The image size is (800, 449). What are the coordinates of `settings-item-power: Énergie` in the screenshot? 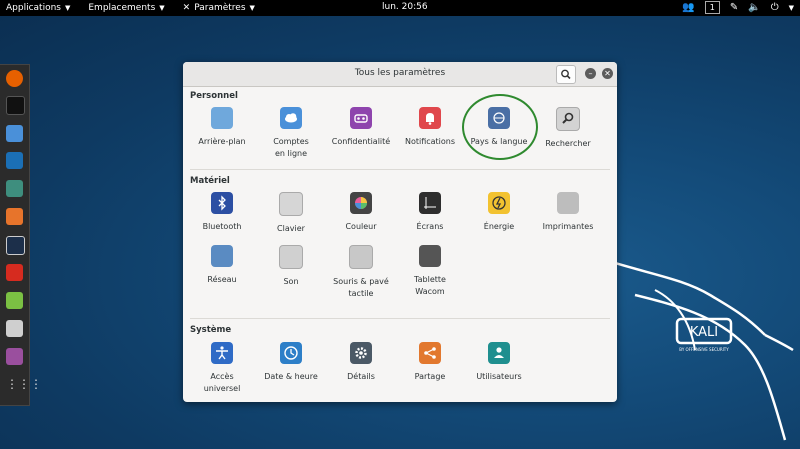 It's located at (499, 212).